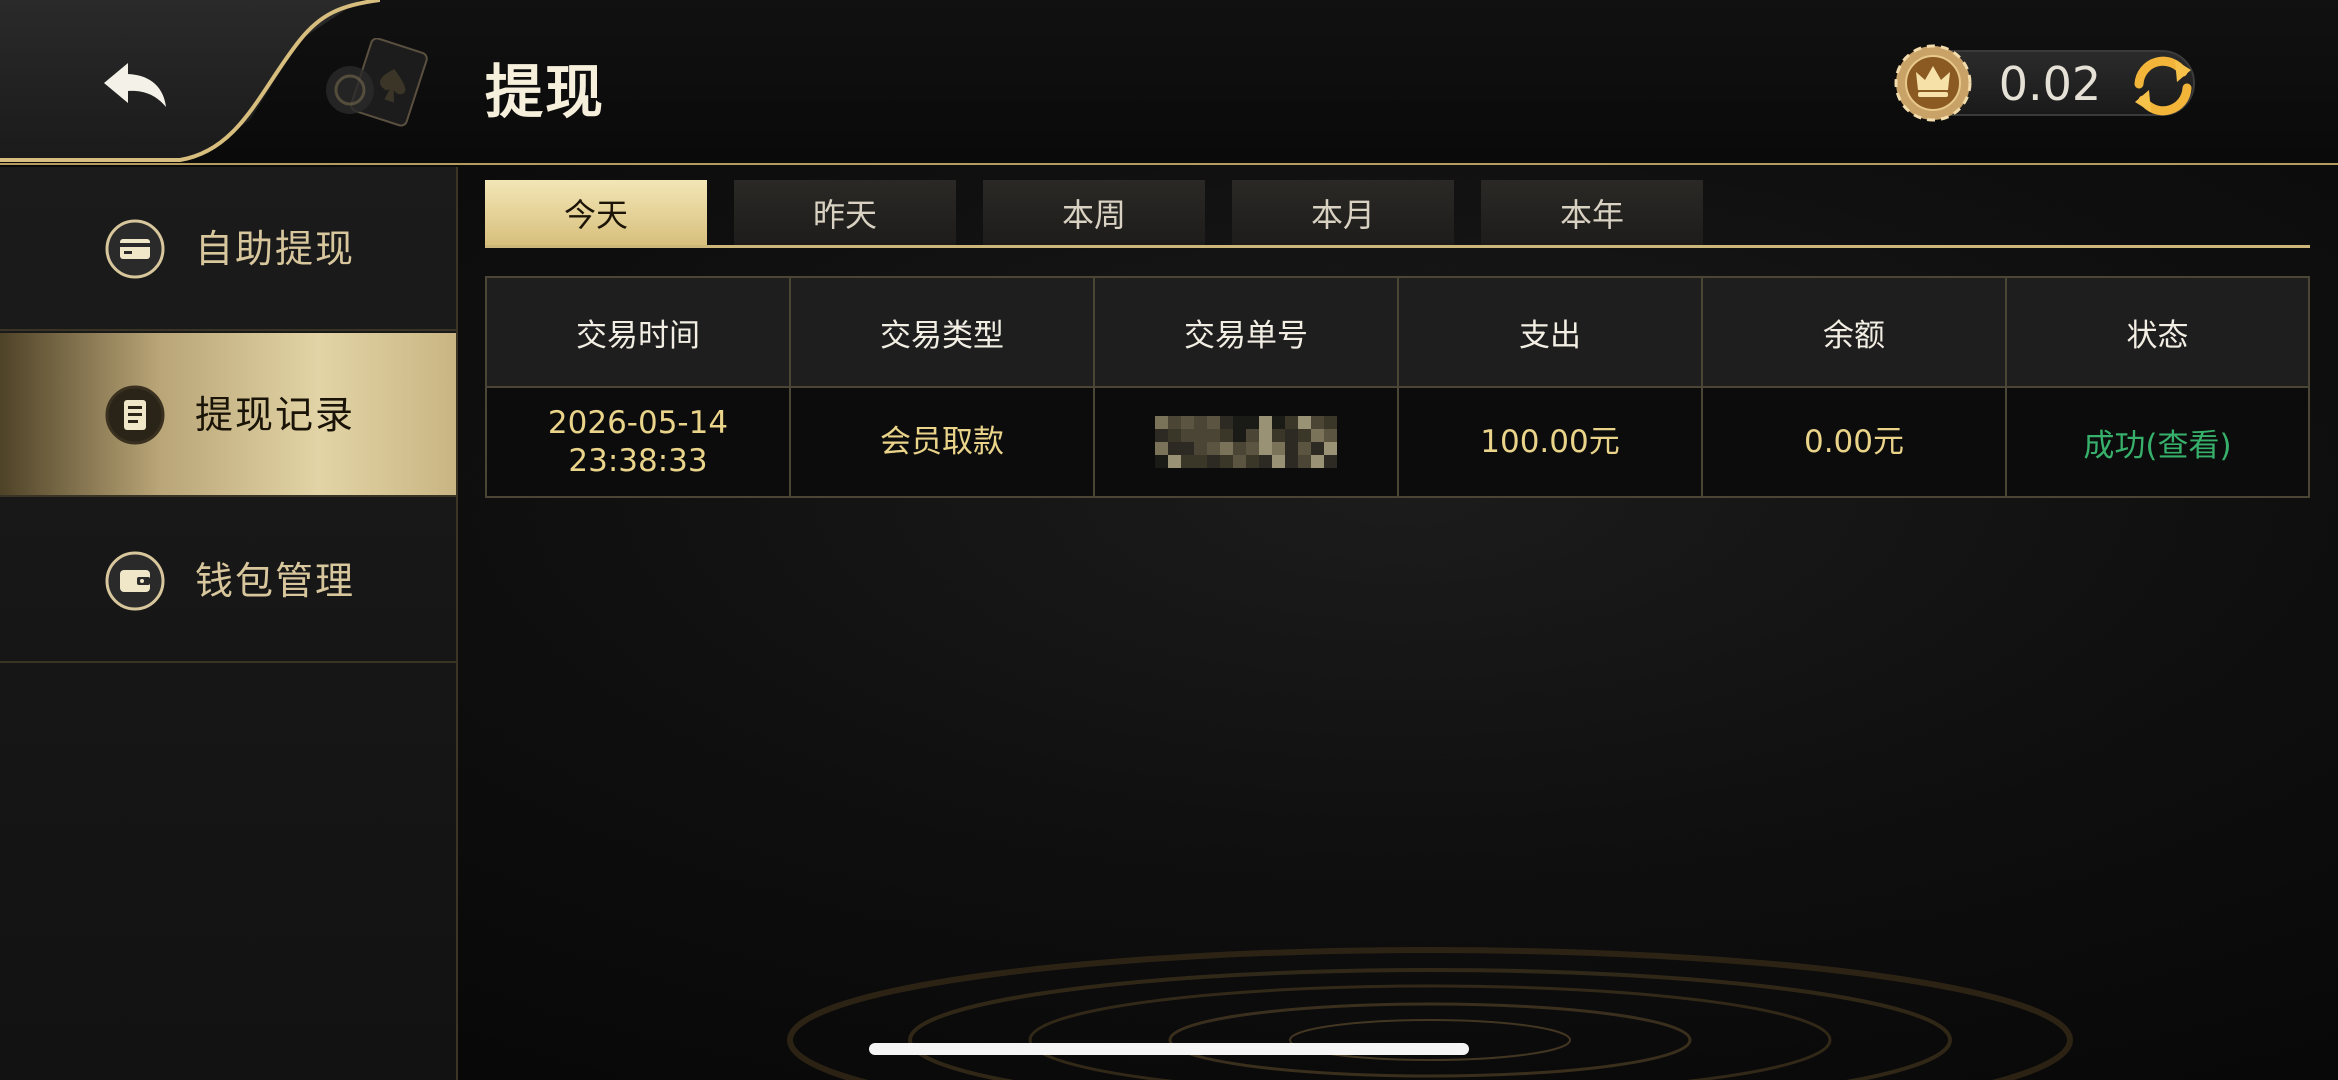 This screenshot has width=2338, height=1080. What do you see at coordinates (1247, 332) in the screenshot?
I see `column-header: 交易单号` at bounding box center [1247, 332].